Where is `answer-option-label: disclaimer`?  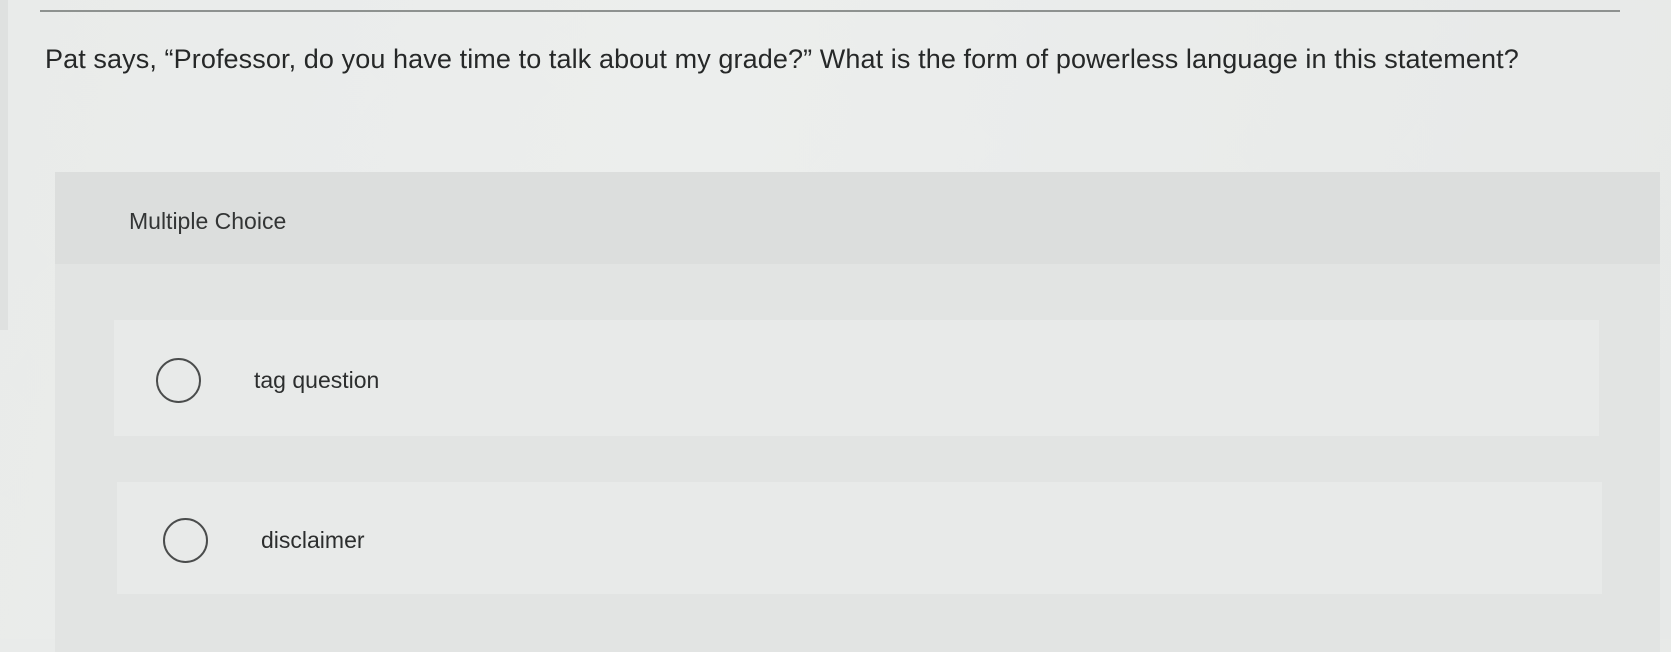
answer-option-label: disclaimer is located at coordinates (313, 540).